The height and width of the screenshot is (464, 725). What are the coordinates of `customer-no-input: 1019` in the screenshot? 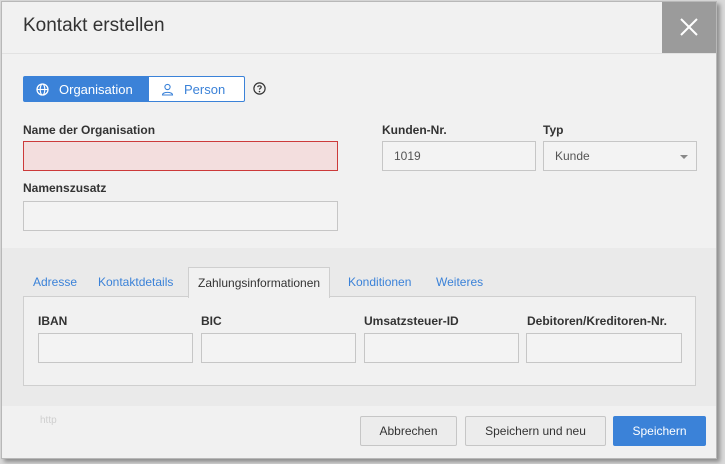 It's located at (459, 156).